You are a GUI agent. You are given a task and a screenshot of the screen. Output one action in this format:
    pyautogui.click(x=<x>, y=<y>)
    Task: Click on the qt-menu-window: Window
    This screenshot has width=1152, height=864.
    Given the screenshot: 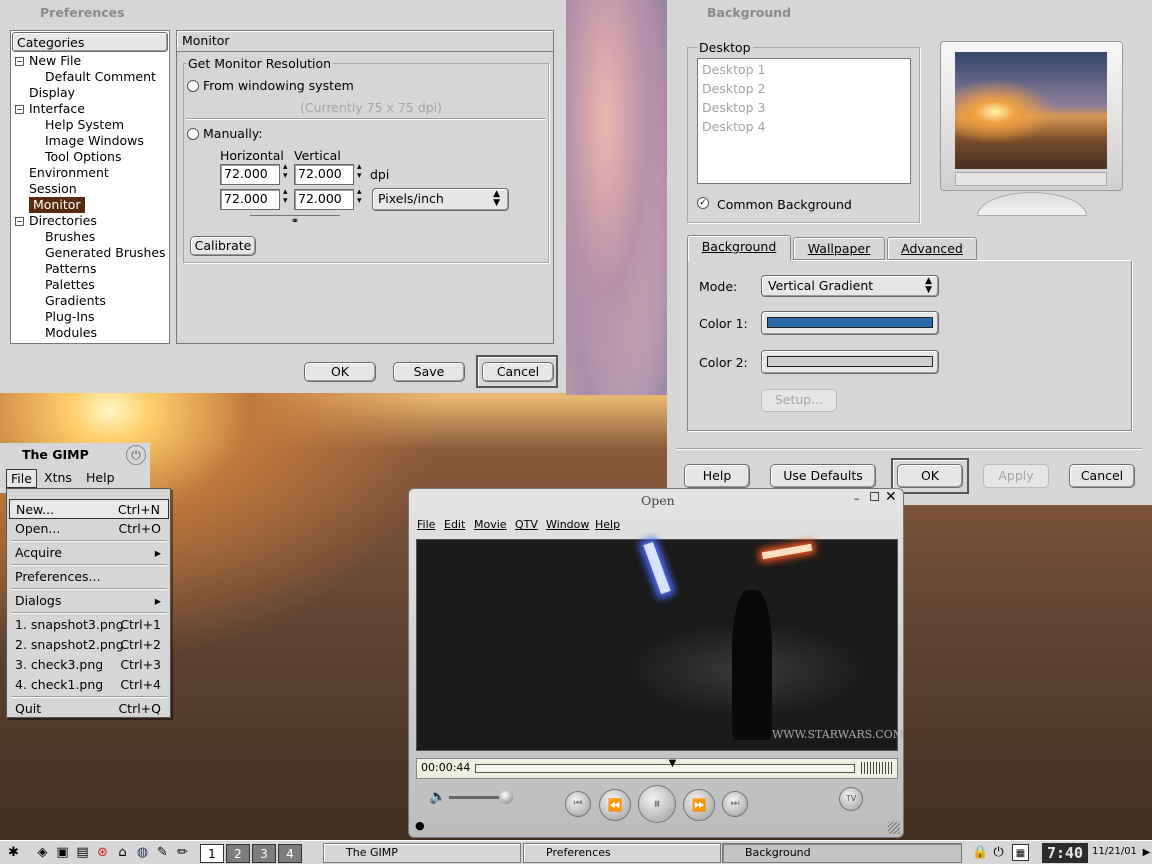 What is the action you would take?
    pyautogui.click(x=567, y=524)
    